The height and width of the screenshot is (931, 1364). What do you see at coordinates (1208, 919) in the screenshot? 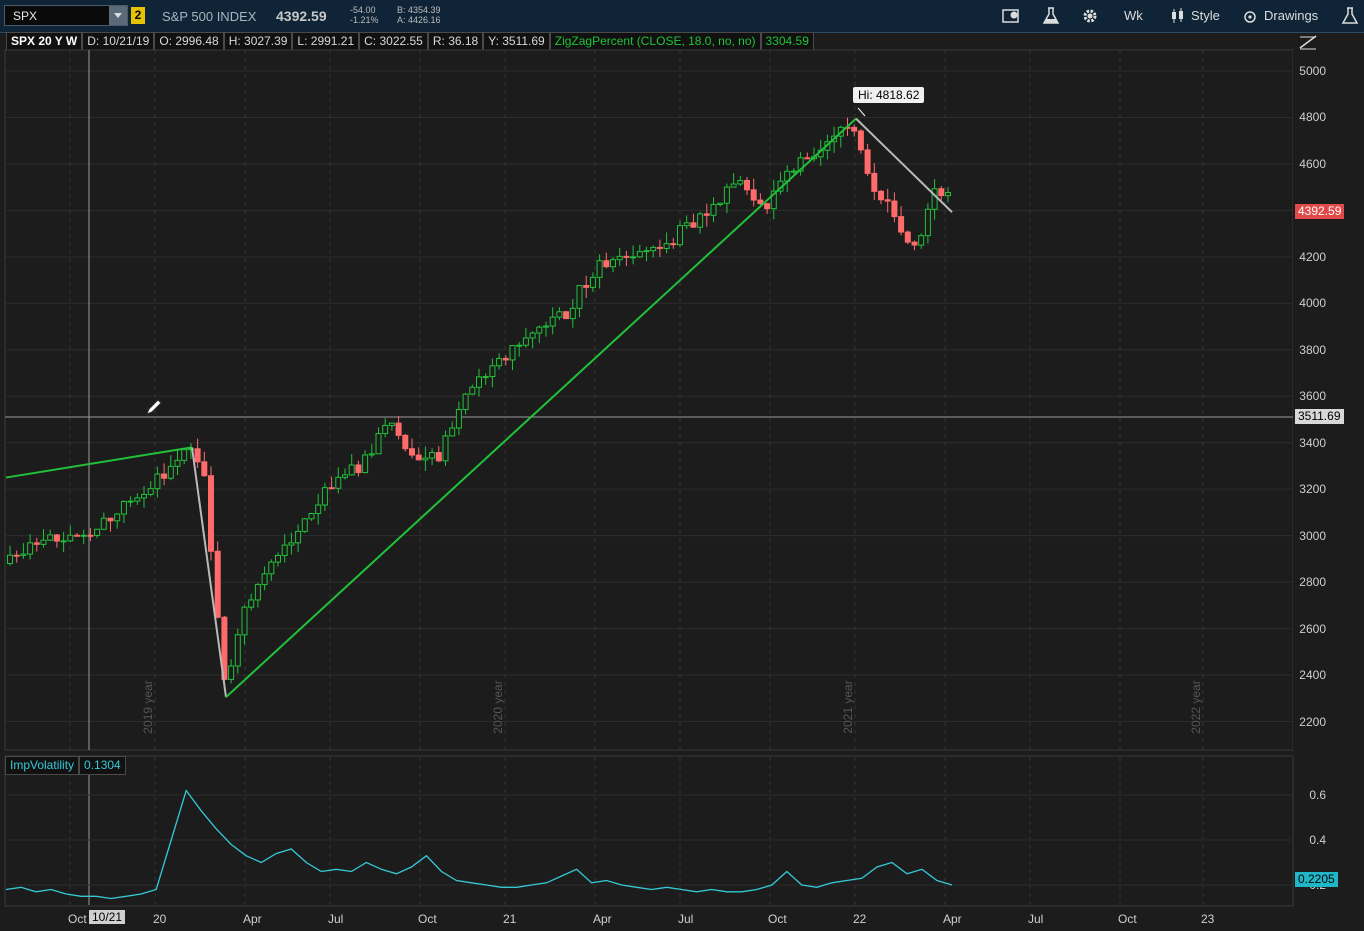
I see `time-axis-label: 23` at bounding box center [1208, 919].